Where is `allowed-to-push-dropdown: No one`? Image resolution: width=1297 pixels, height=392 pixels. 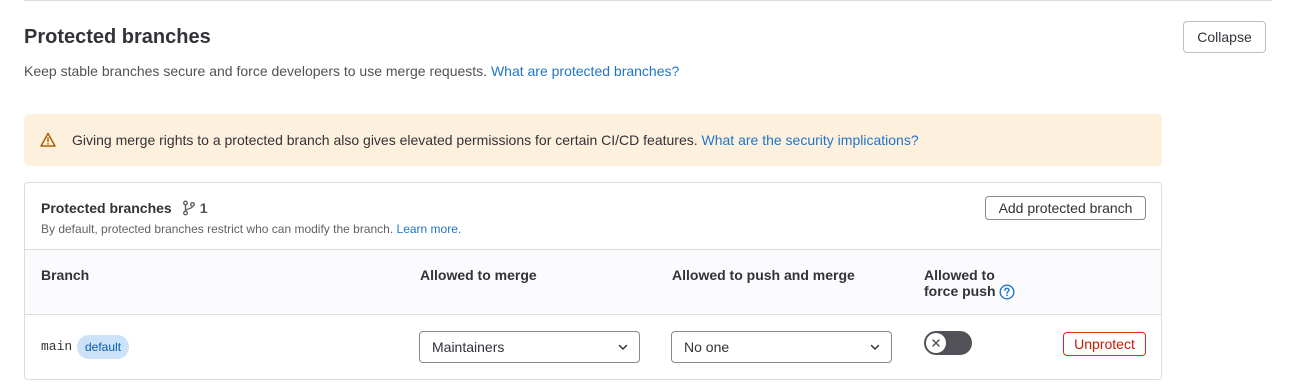
allowed-to-push-dropdown: No one is located at coordinates (781, 347).